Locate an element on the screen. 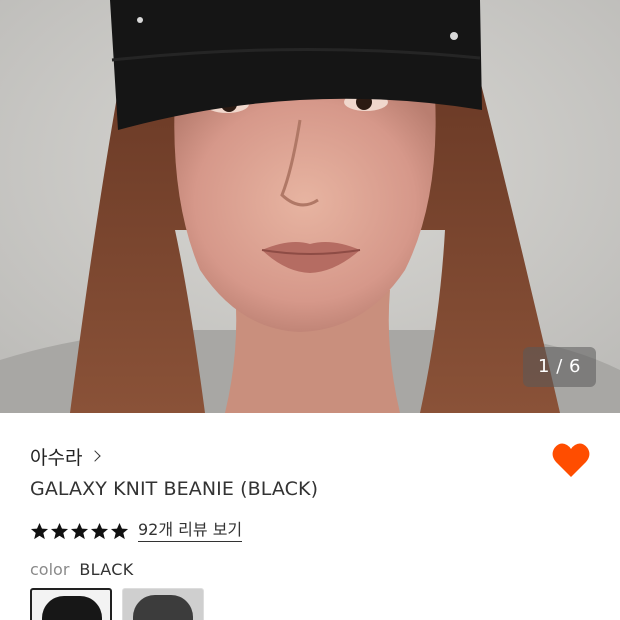 The height and width of the screenshot is (620, 620). favorite-heart-icon is located at coordinates (571, 460).